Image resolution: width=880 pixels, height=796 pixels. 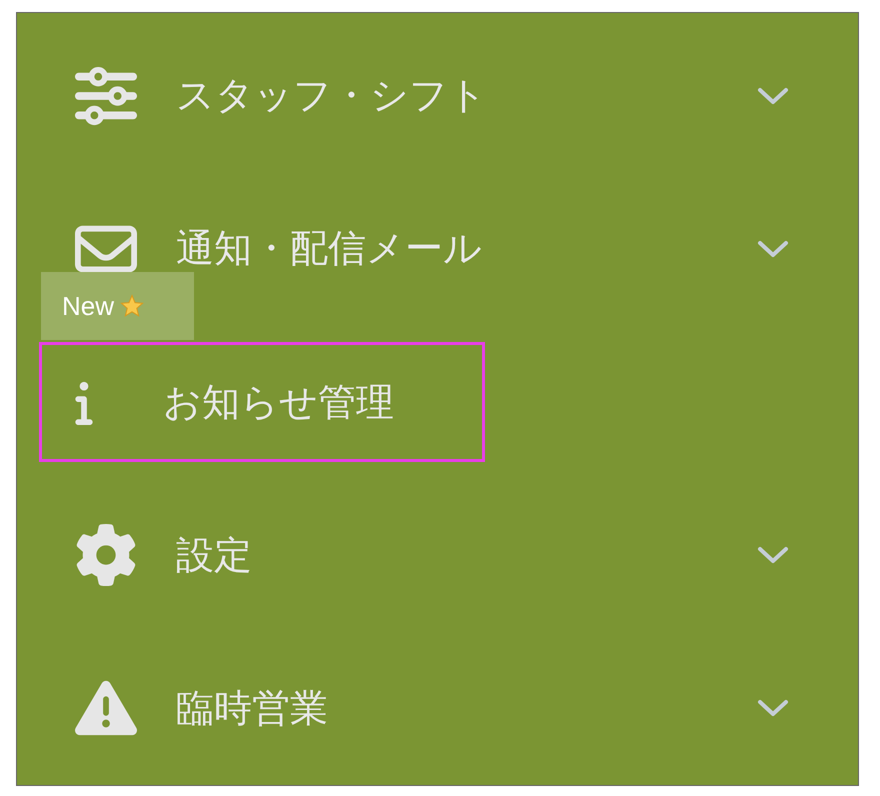 I want to click on menu-item: お知らせ管理, so click(x=262, y=402).